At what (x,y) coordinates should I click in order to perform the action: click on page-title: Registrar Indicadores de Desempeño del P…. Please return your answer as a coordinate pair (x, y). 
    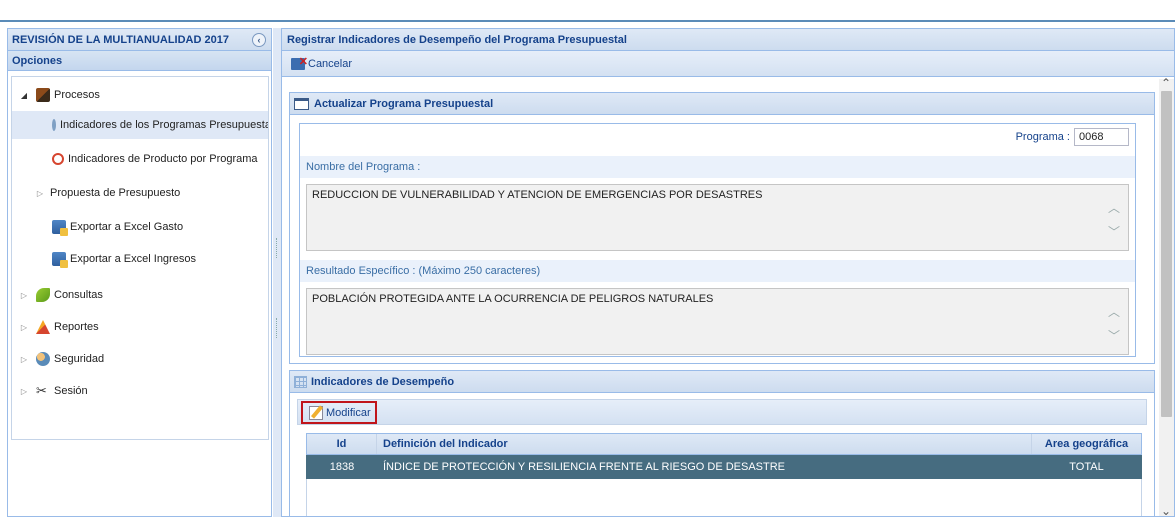
    Looking at the image, I should click on (457, 39).